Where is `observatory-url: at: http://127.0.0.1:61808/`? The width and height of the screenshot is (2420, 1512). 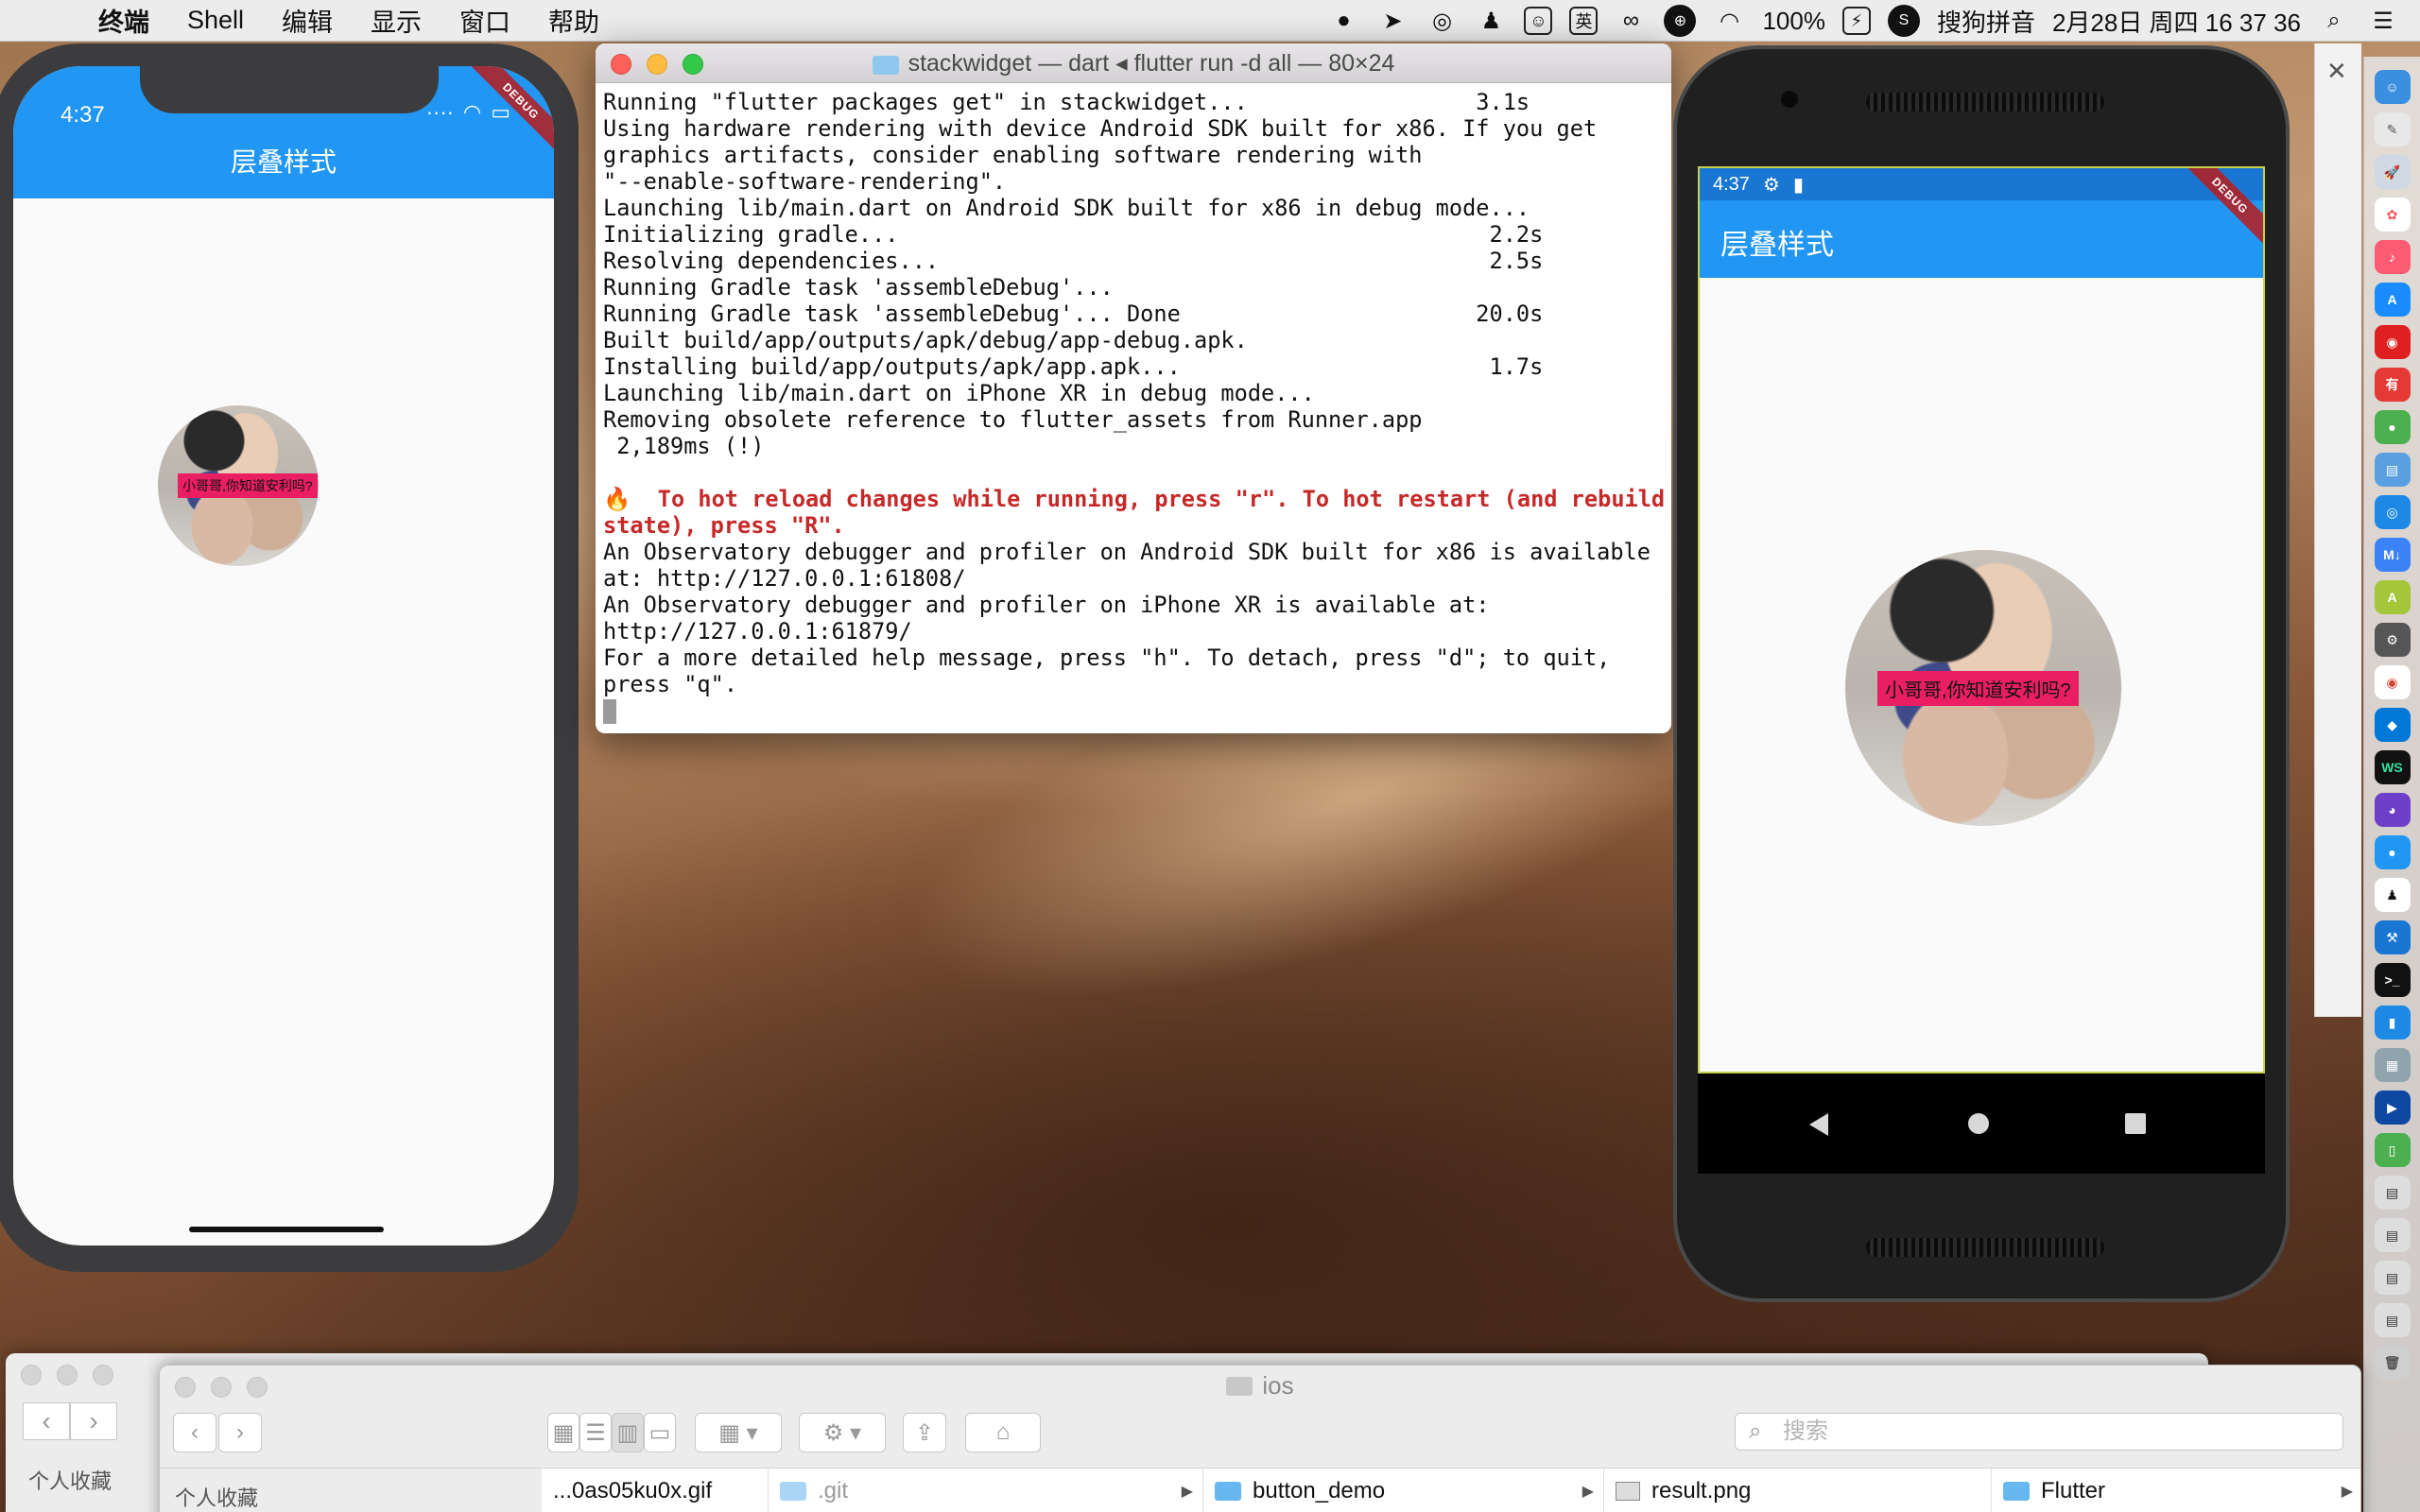 observatory-url: at: http://127.0.0.1:61808/ is located at coordinates (1133, 578).